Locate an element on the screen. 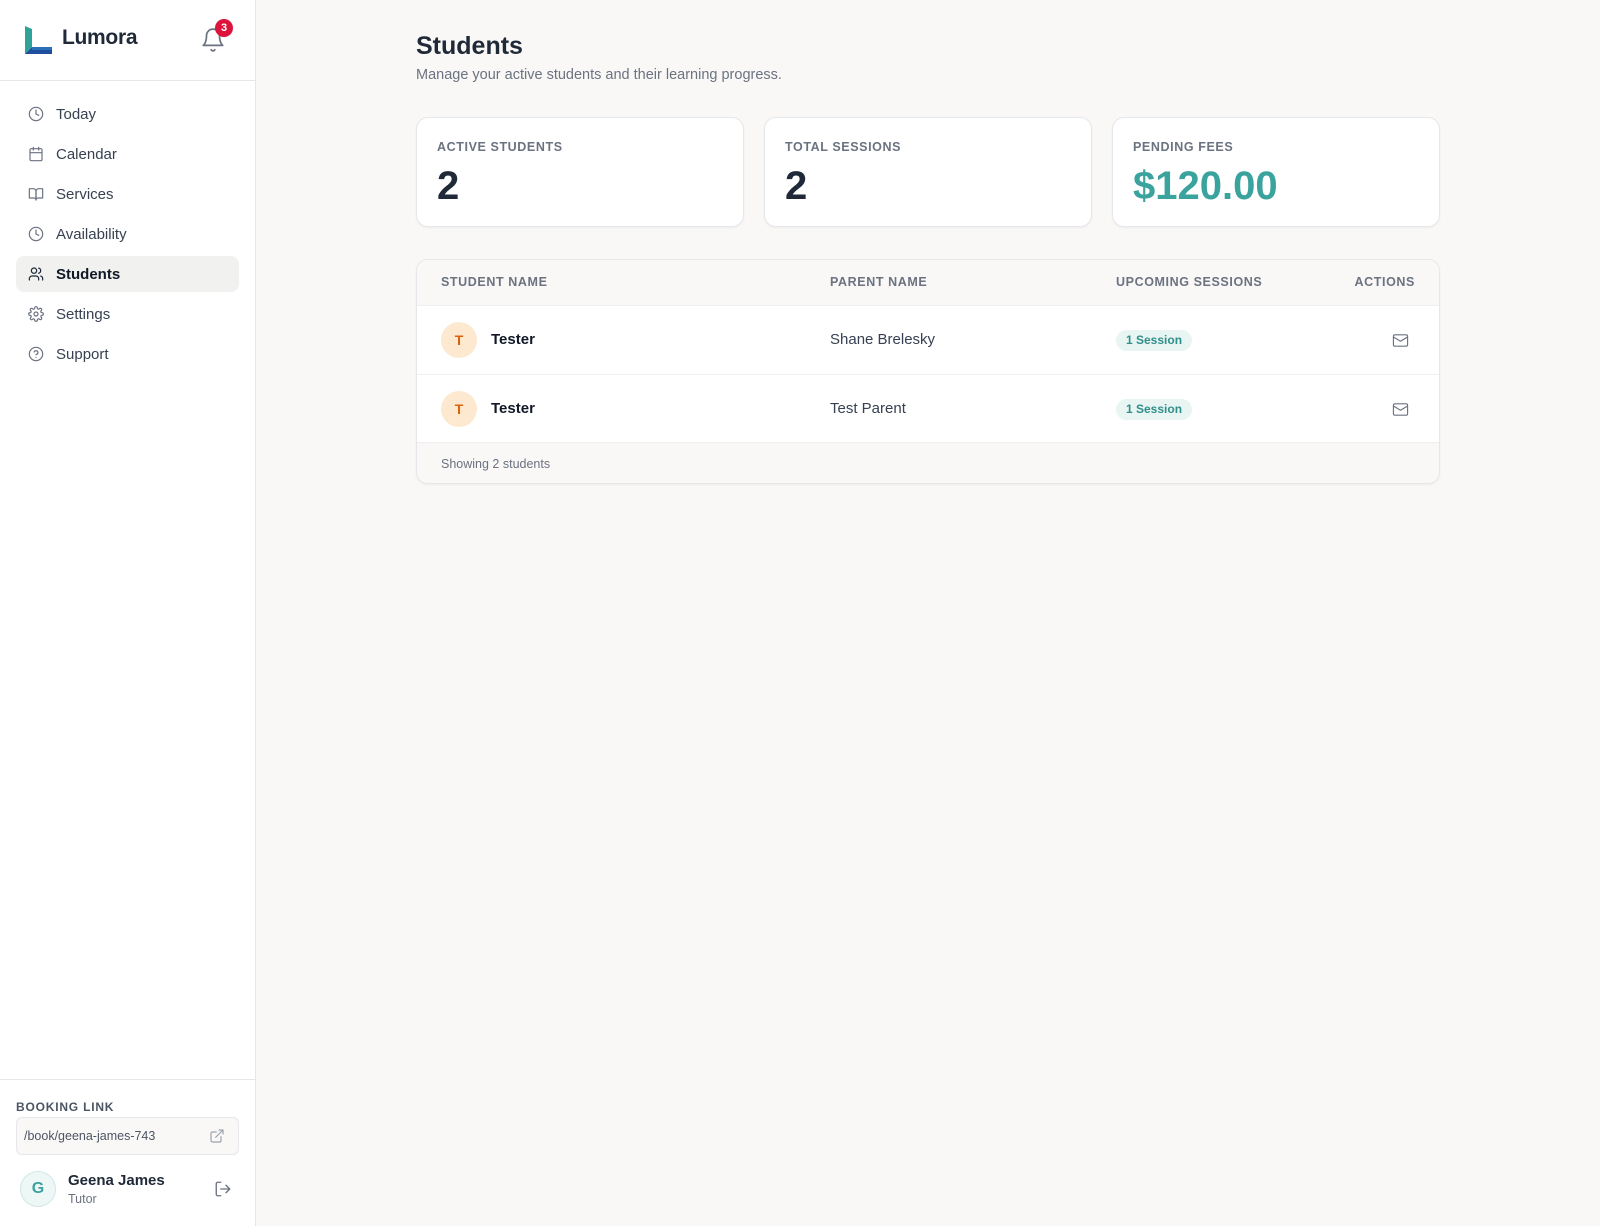 This screenshot has width=1600, height=1226. sidebar-item-calendar: Calendar is located at coordinates (127, 154).